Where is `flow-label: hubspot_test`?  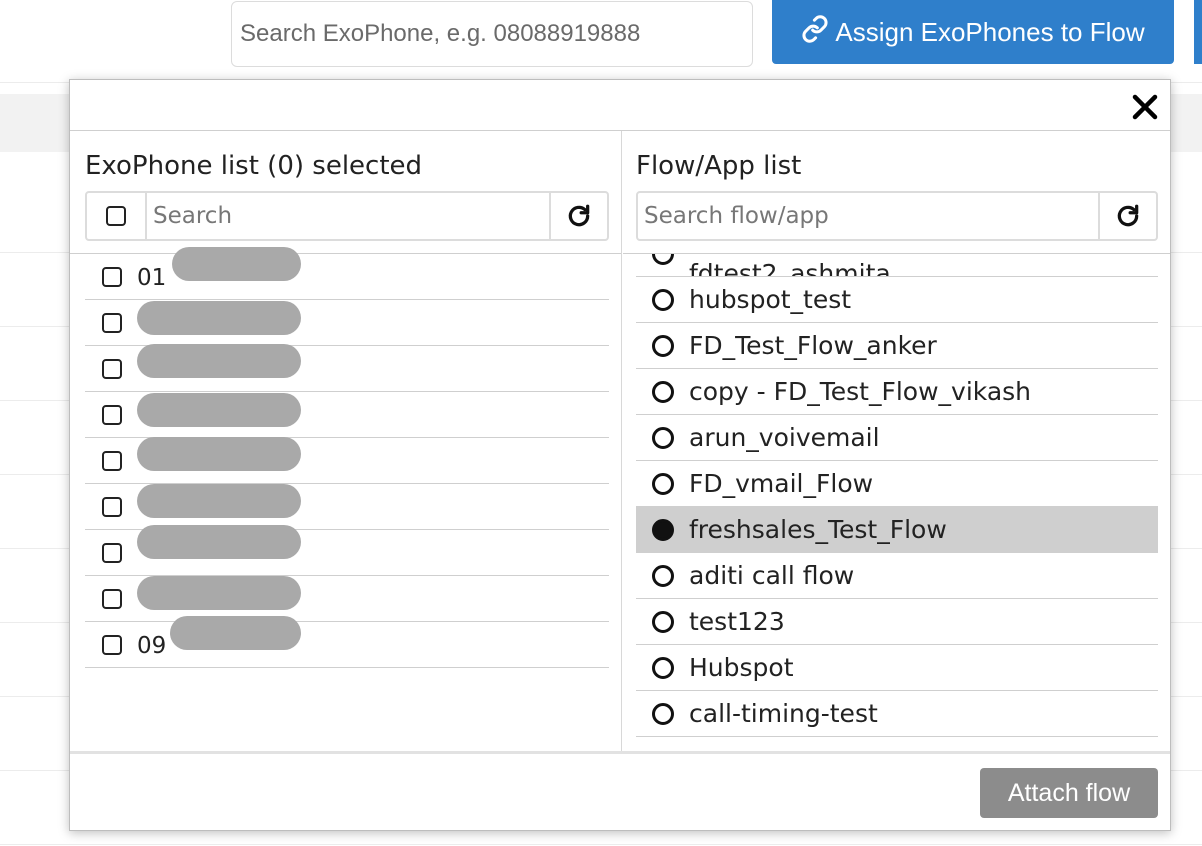 flow-label: hubspot_test is located at coordinates (770, 299).